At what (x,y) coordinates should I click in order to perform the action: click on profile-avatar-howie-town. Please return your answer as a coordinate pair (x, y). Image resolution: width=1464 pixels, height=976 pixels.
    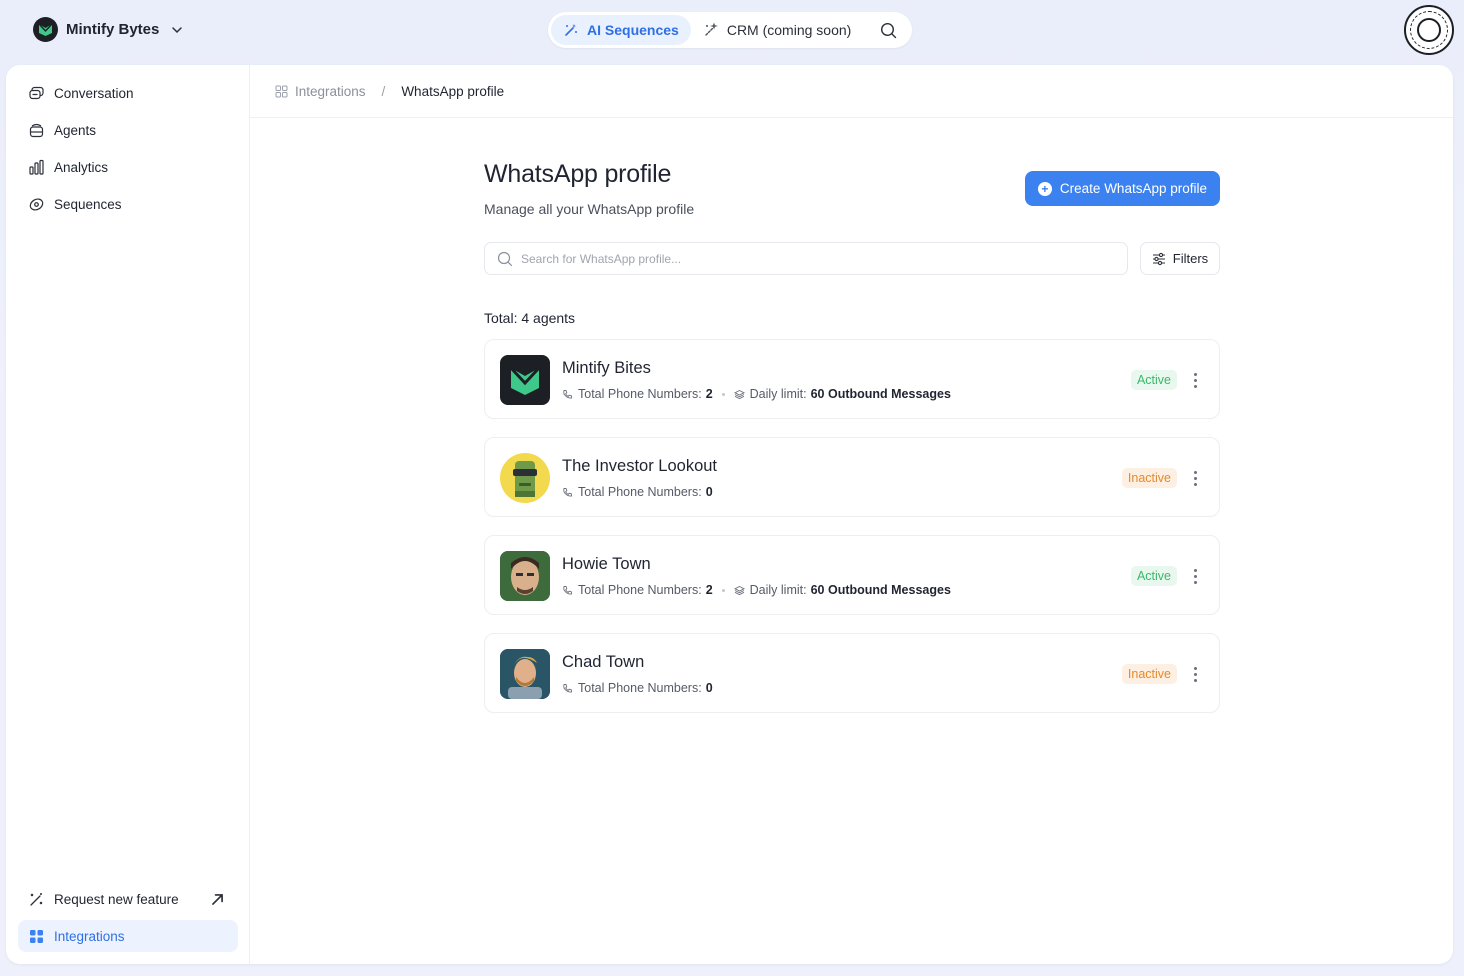
    Looking at the image, I should click on (525, 576).